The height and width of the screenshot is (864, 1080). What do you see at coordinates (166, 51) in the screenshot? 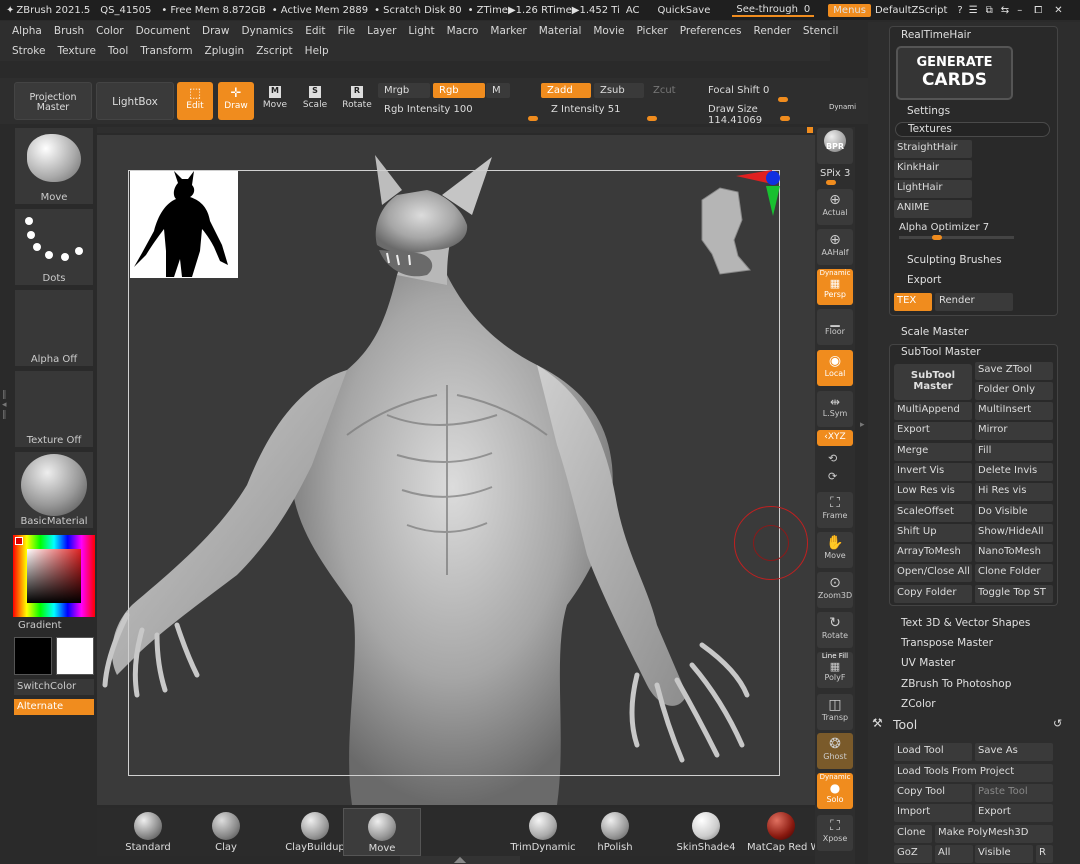
I see `menu-transform: Transform` at bounding box center [166, 51].